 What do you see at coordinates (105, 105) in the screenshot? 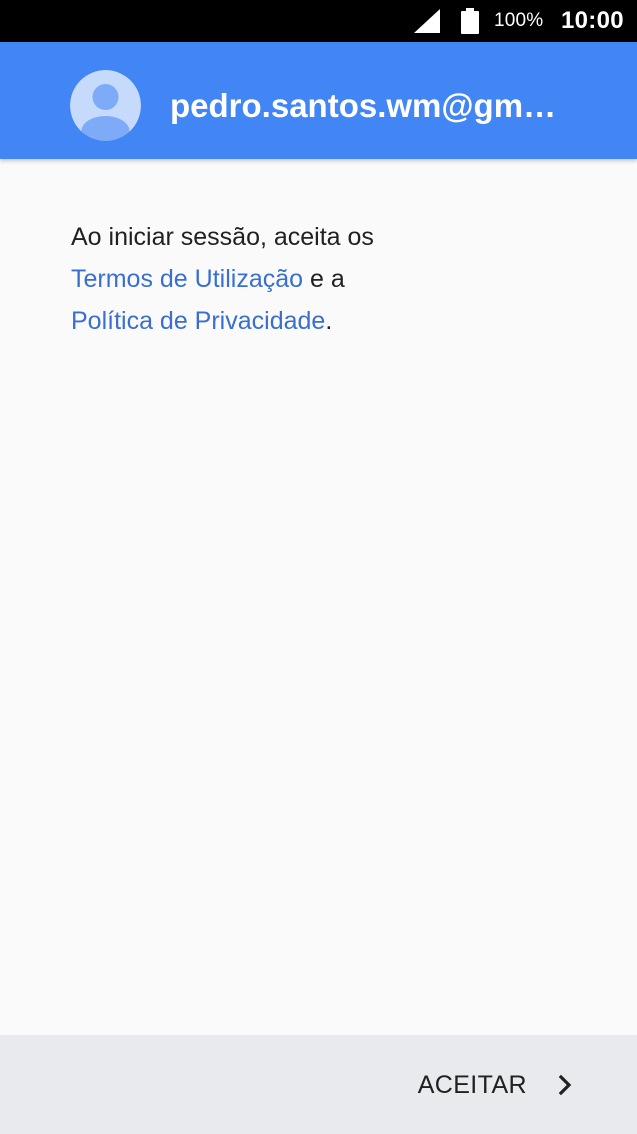
I see `account-circle-icon` at bounding box center [105, 105].